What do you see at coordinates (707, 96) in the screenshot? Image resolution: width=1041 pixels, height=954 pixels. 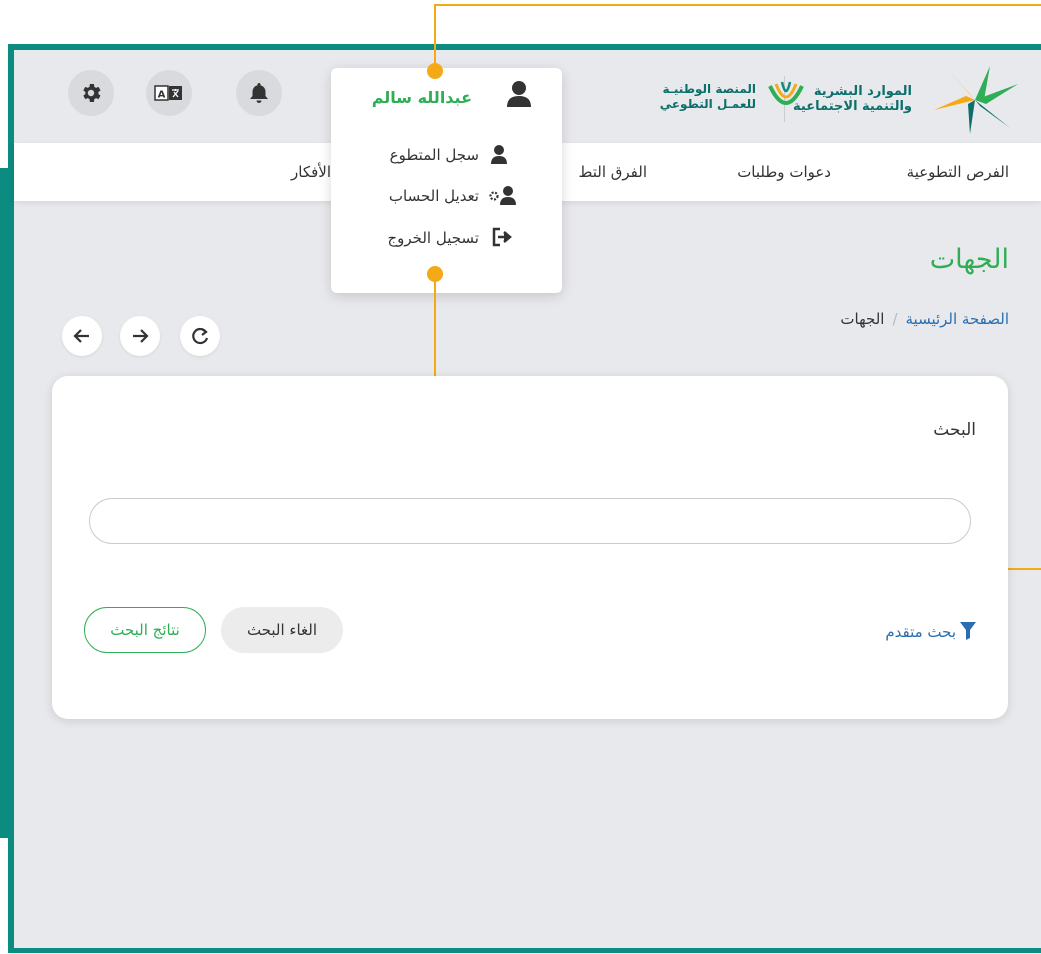 I see `platform-logo-text: المنصة الوطنيـة للعمـل التطوعي` at bounding box center [707, 96].